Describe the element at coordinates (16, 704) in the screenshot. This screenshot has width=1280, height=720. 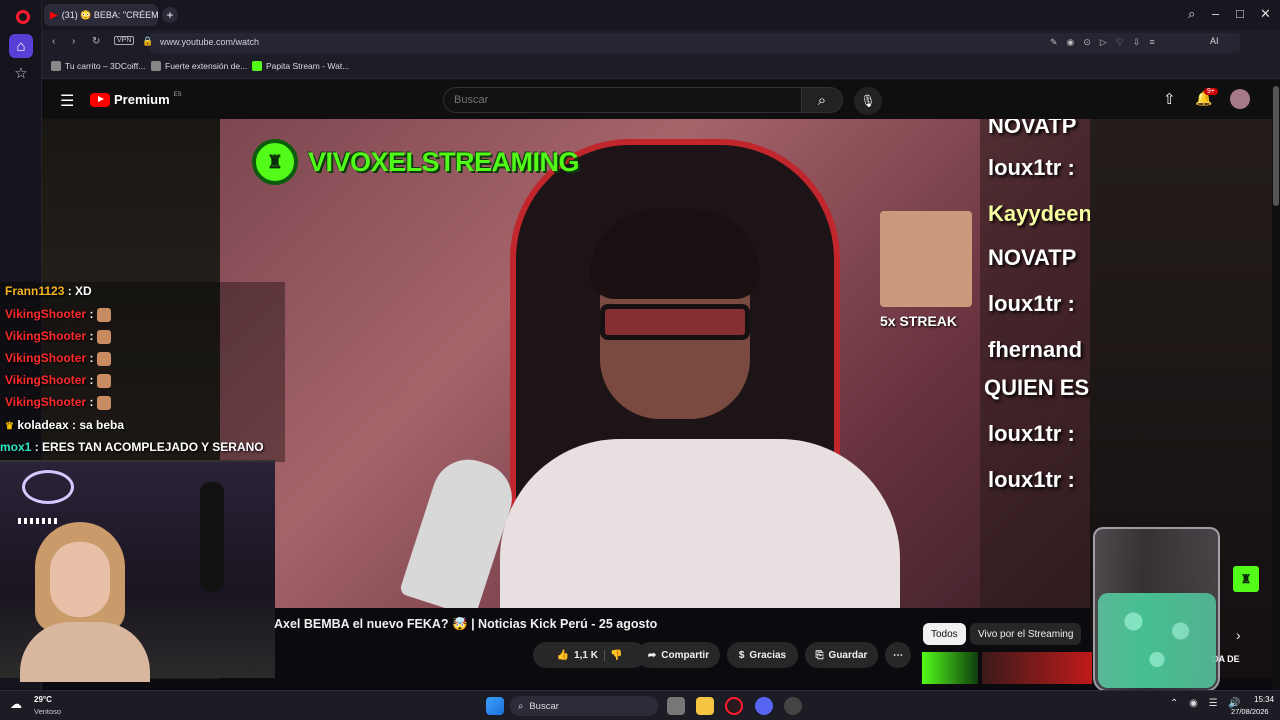
I see `weather-icon: ☁` at that location.